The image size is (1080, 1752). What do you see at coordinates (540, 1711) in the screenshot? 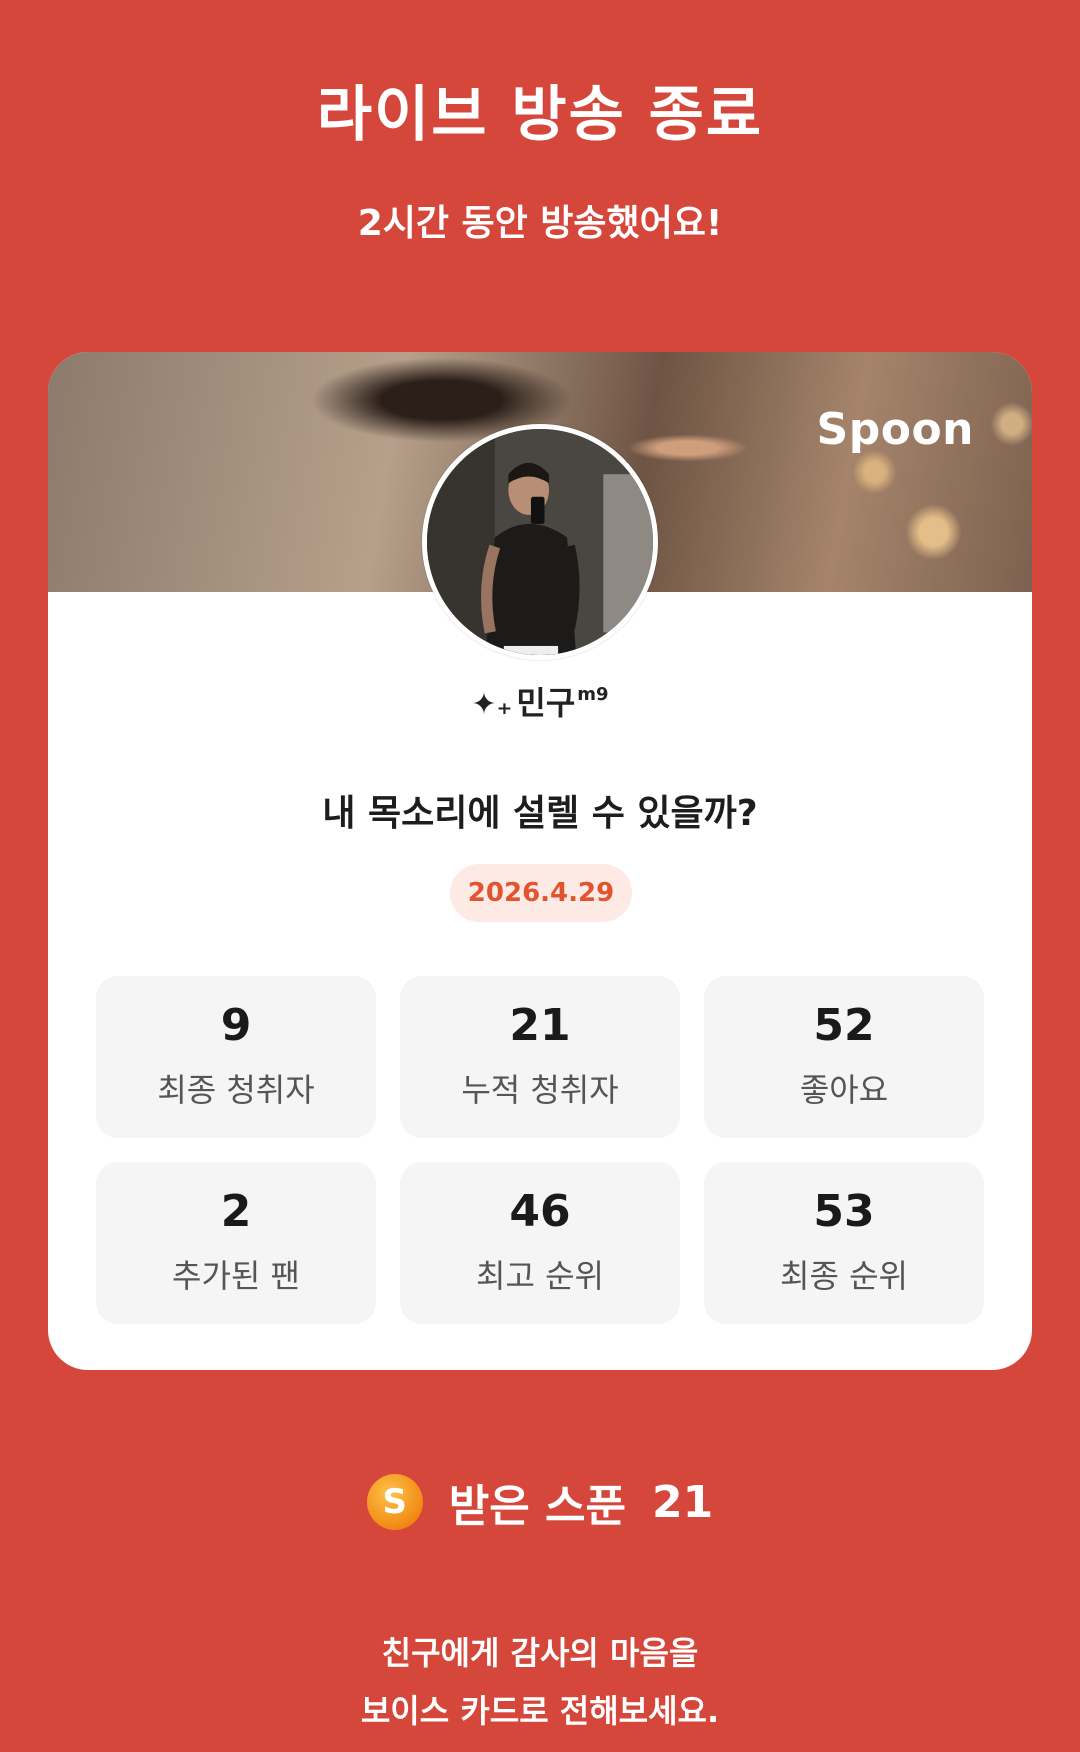
I see `prompt-line-2: 보이스 카드로 전해보세요.` at bounding box center [540, 1711].